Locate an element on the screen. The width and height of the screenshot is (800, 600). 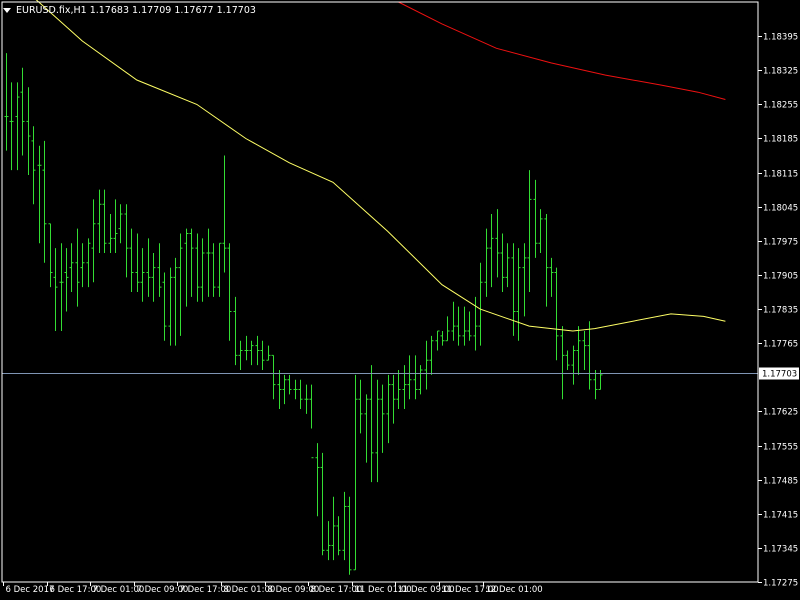
time-tick-label: 12 Dec 01:00 is located at coordinates (514, 590).